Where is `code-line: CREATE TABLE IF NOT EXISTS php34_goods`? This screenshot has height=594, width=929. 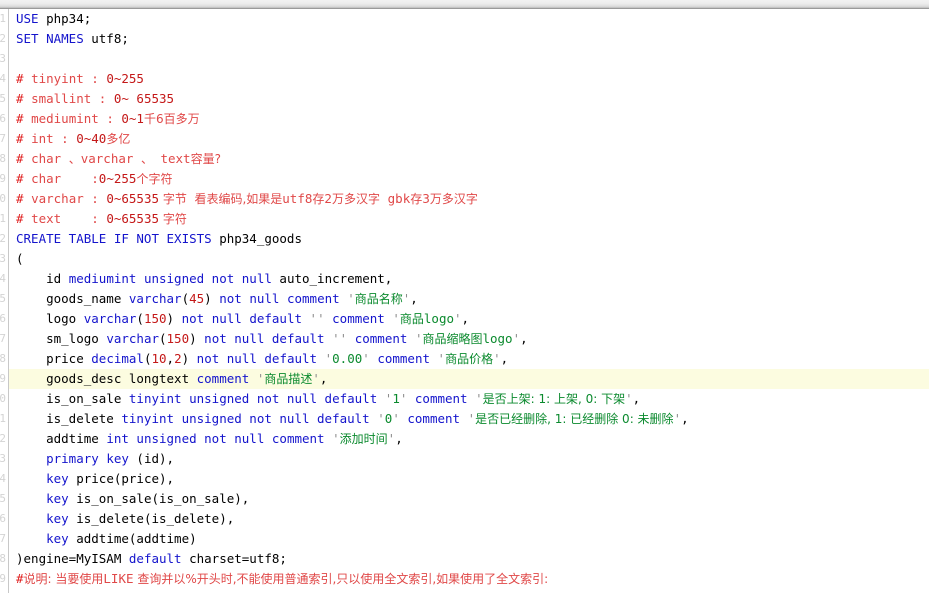
code-line: CREATE TABLE IF NOT EXISTS php34_goods is located at coordinates (464, 239).